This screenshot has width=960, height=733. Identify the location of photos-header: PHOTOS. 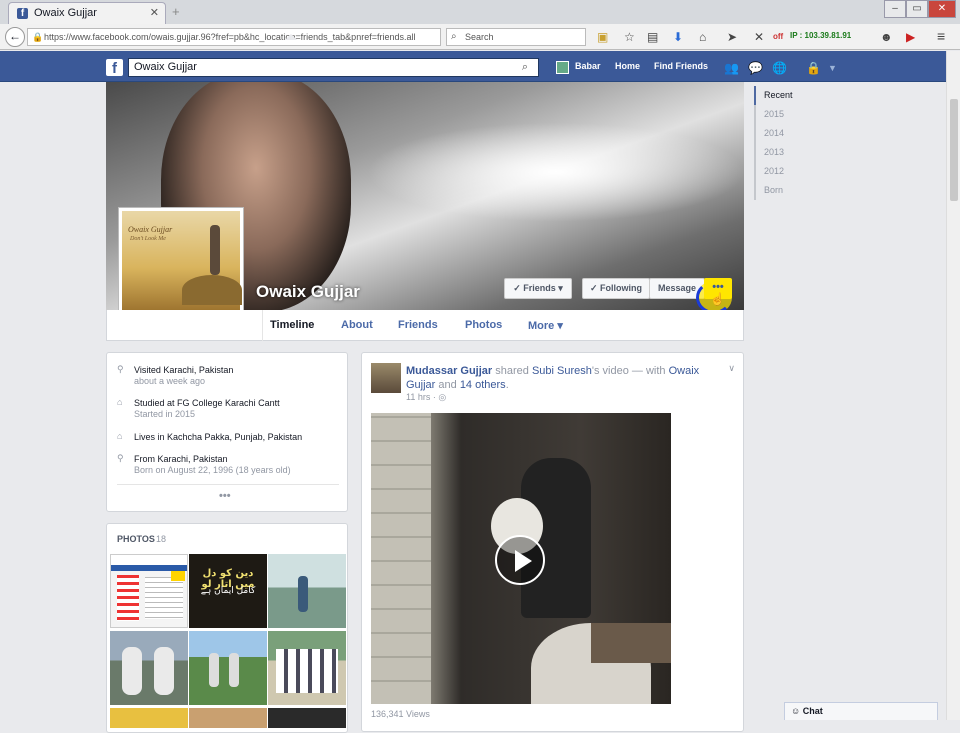
(136, 539).